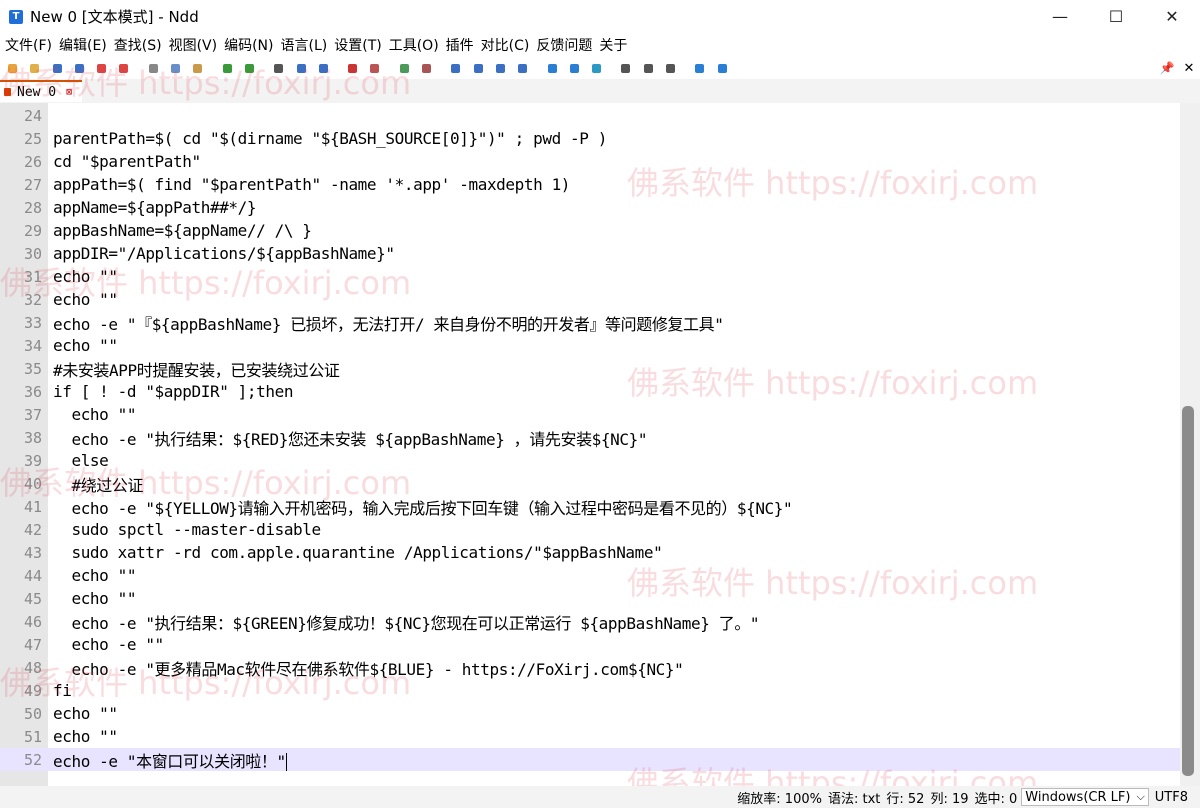  Describe the element at coordinates (249, 68) in the screenshot. I see `redo-icon` at that location.